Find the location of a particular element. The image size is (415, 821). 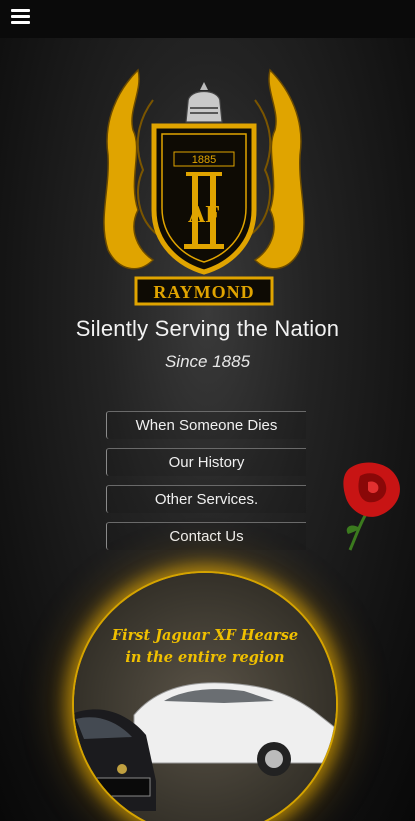

hearse-cars-image is located at coordinates (205, 746).